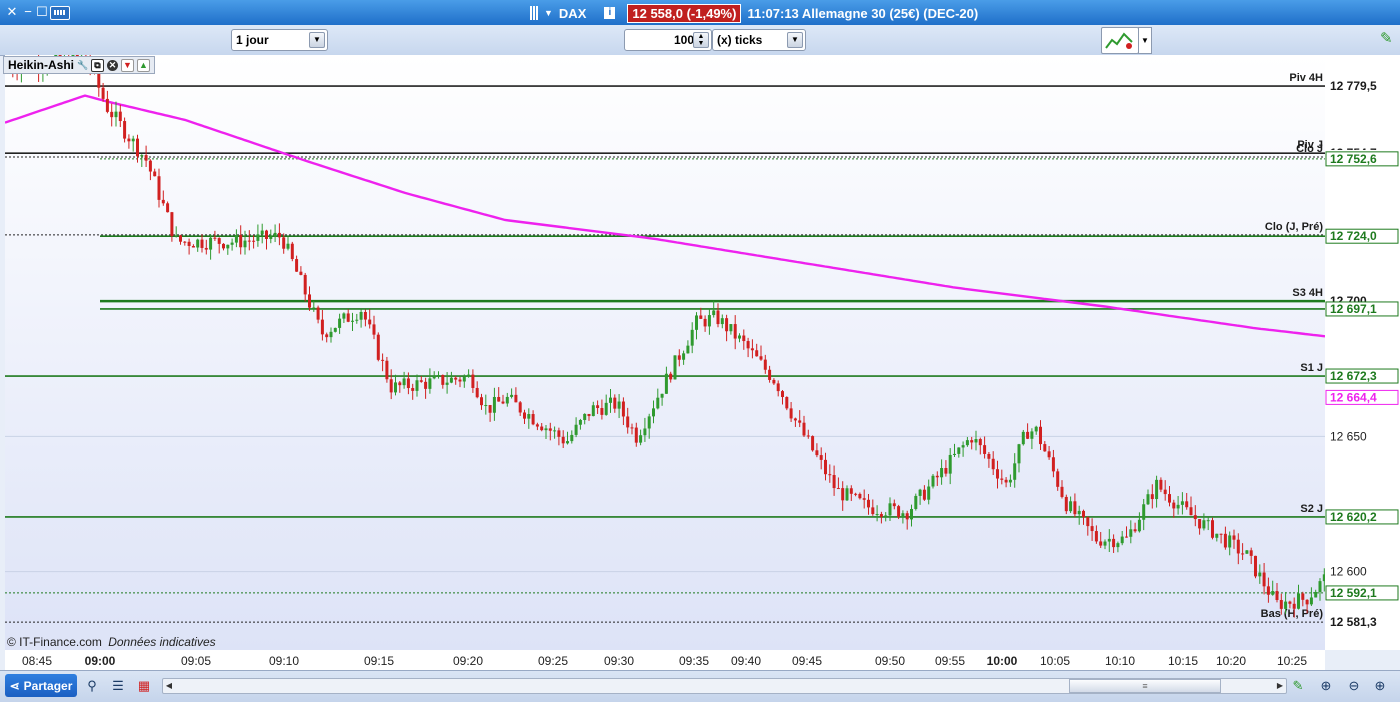  I want to click on x-tick-label: 10:05, so click(1055, 661).